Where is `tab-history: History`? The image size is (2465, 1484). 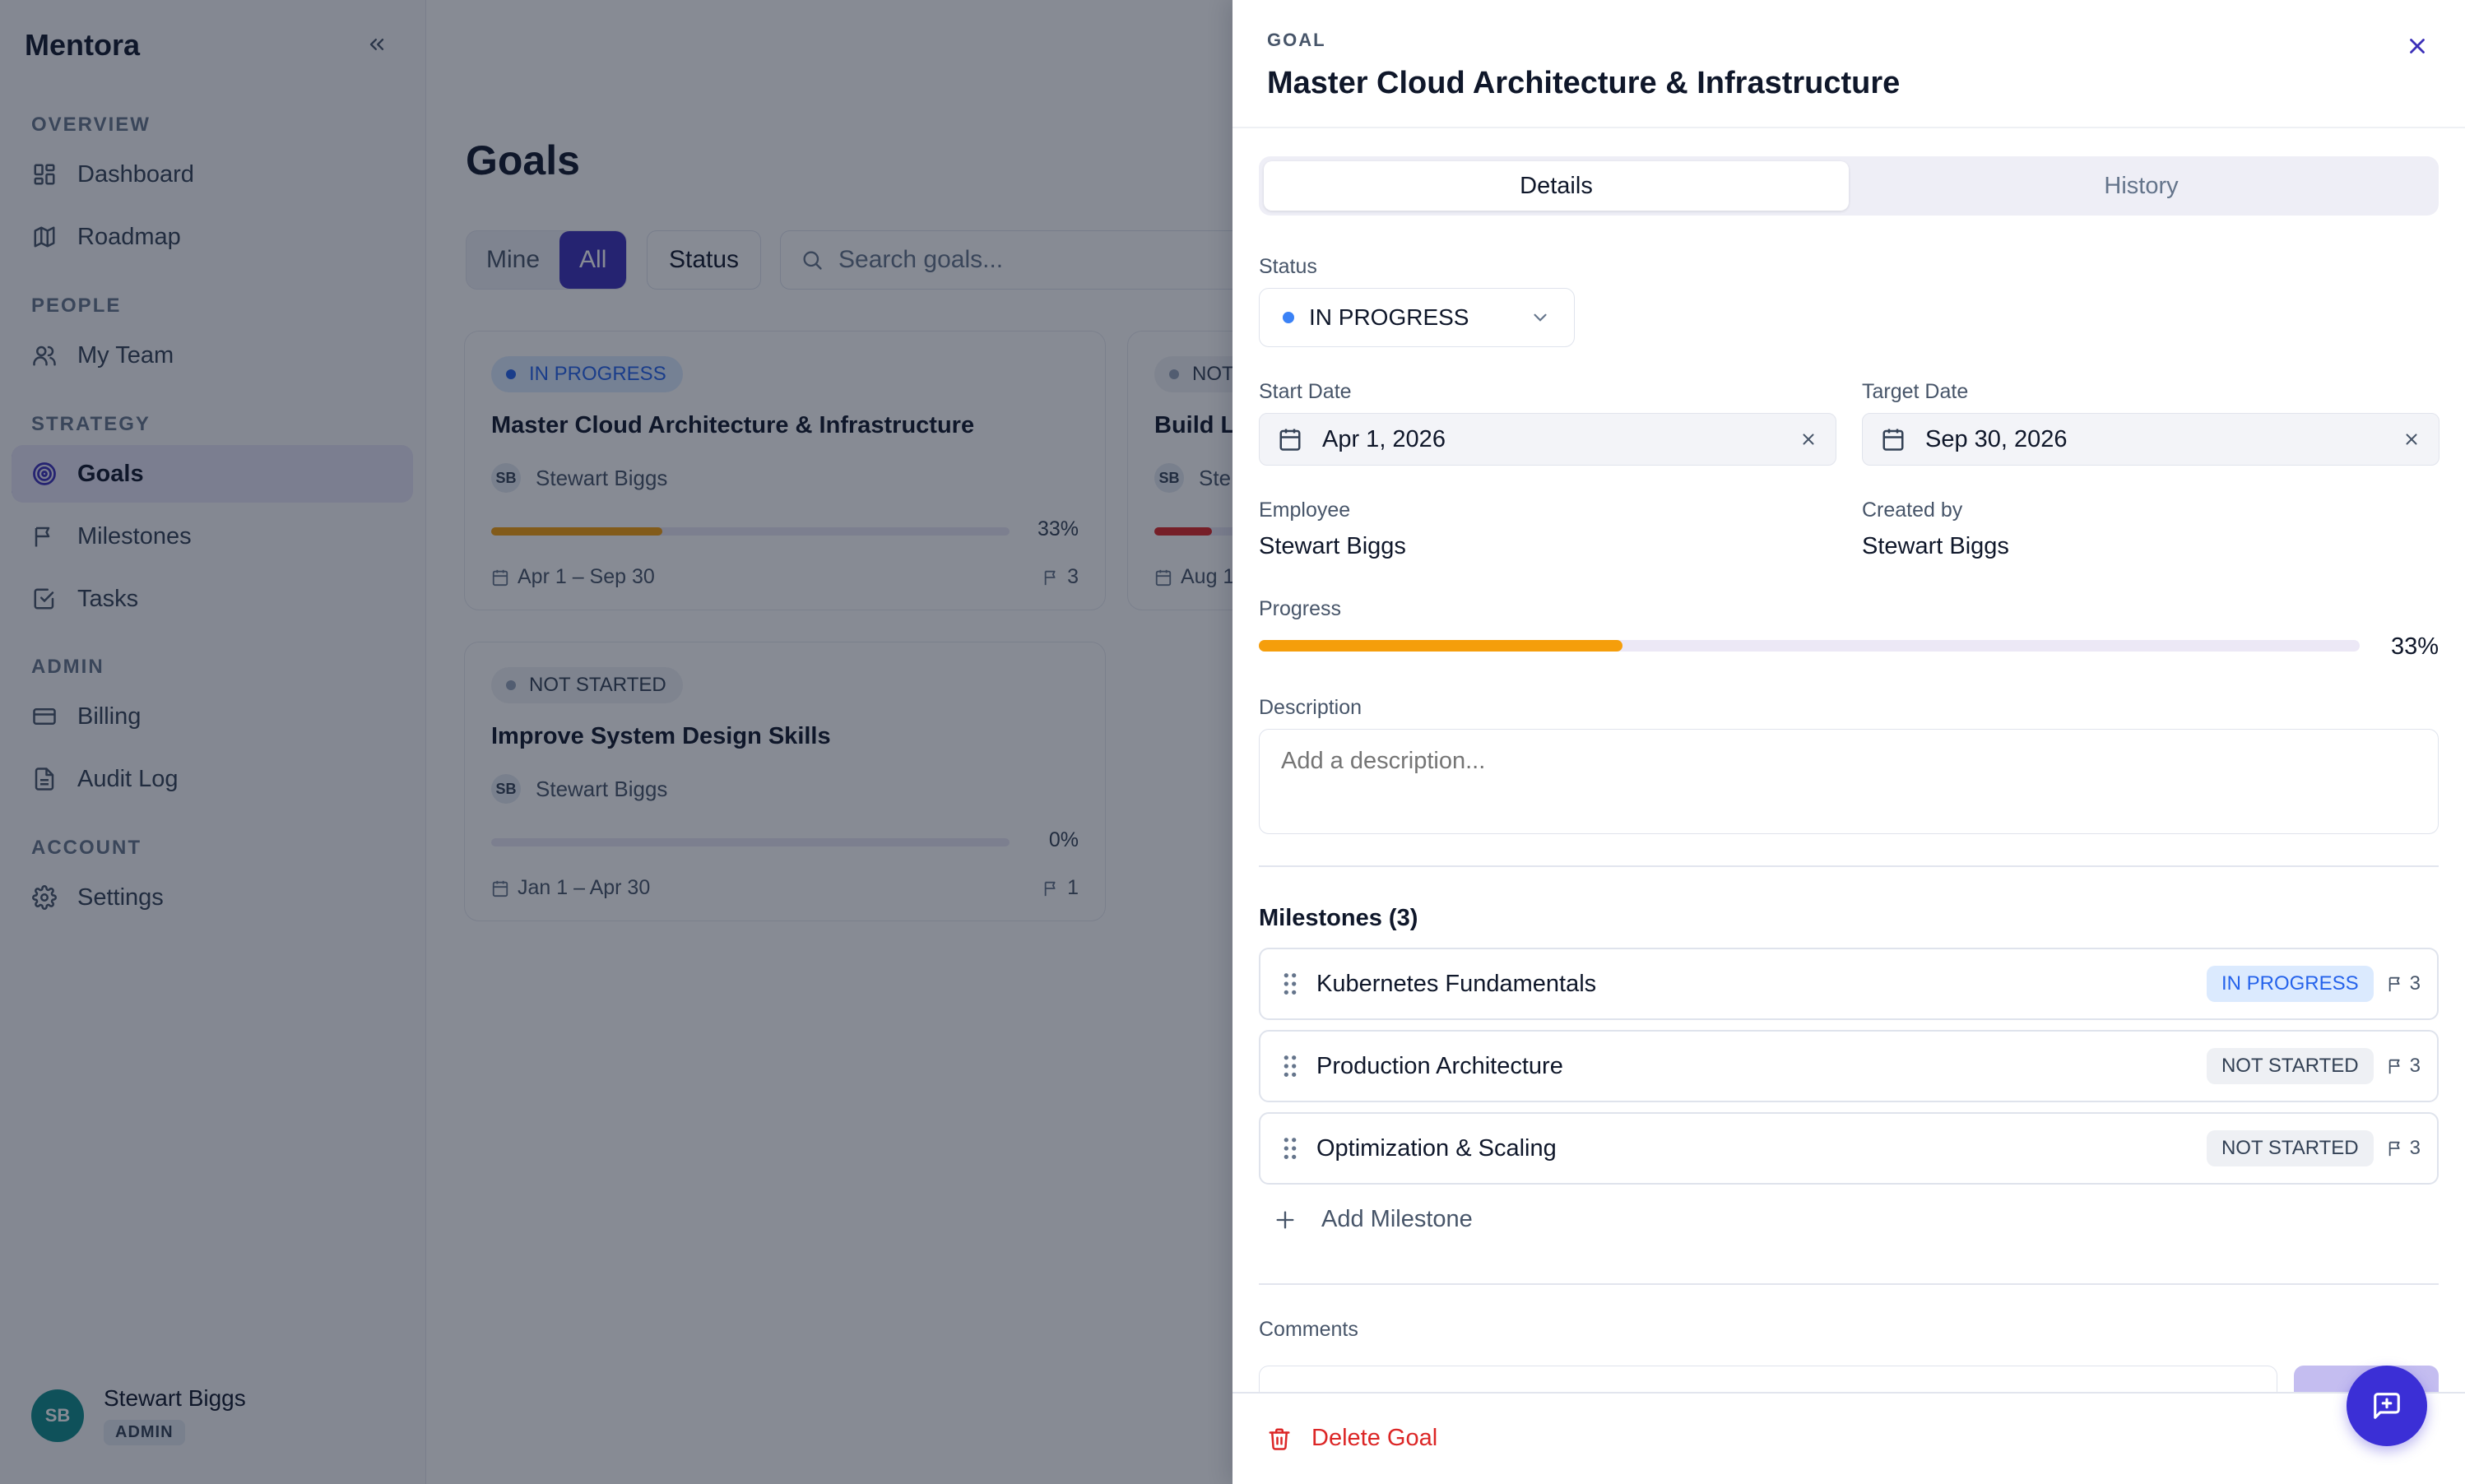
tab-history: History is located at coordinates (2141, 186).